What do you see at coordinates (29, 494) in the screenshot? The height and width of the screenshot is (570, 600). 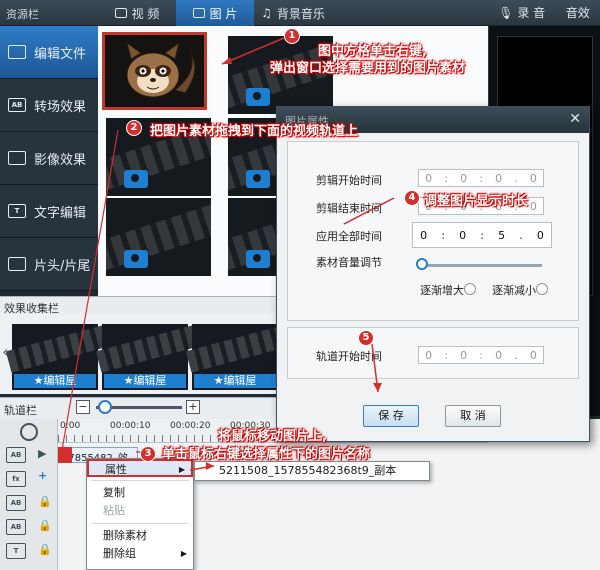 I see `track-controls: AB ▶ fx + AB AB T 🔒 🔒 🔒` at bounding box center [29, 494].